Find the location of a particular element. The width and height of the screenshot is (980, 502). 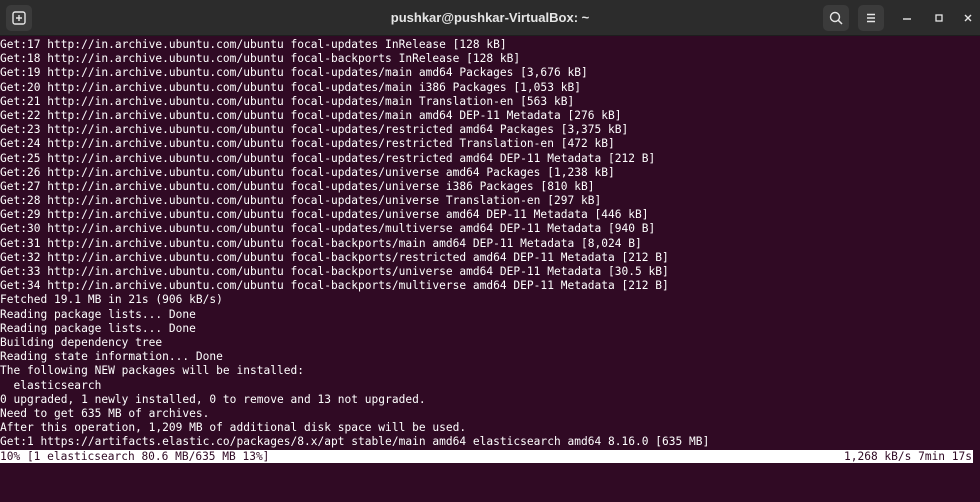

maximize-button is located at coordinates (939, 18).